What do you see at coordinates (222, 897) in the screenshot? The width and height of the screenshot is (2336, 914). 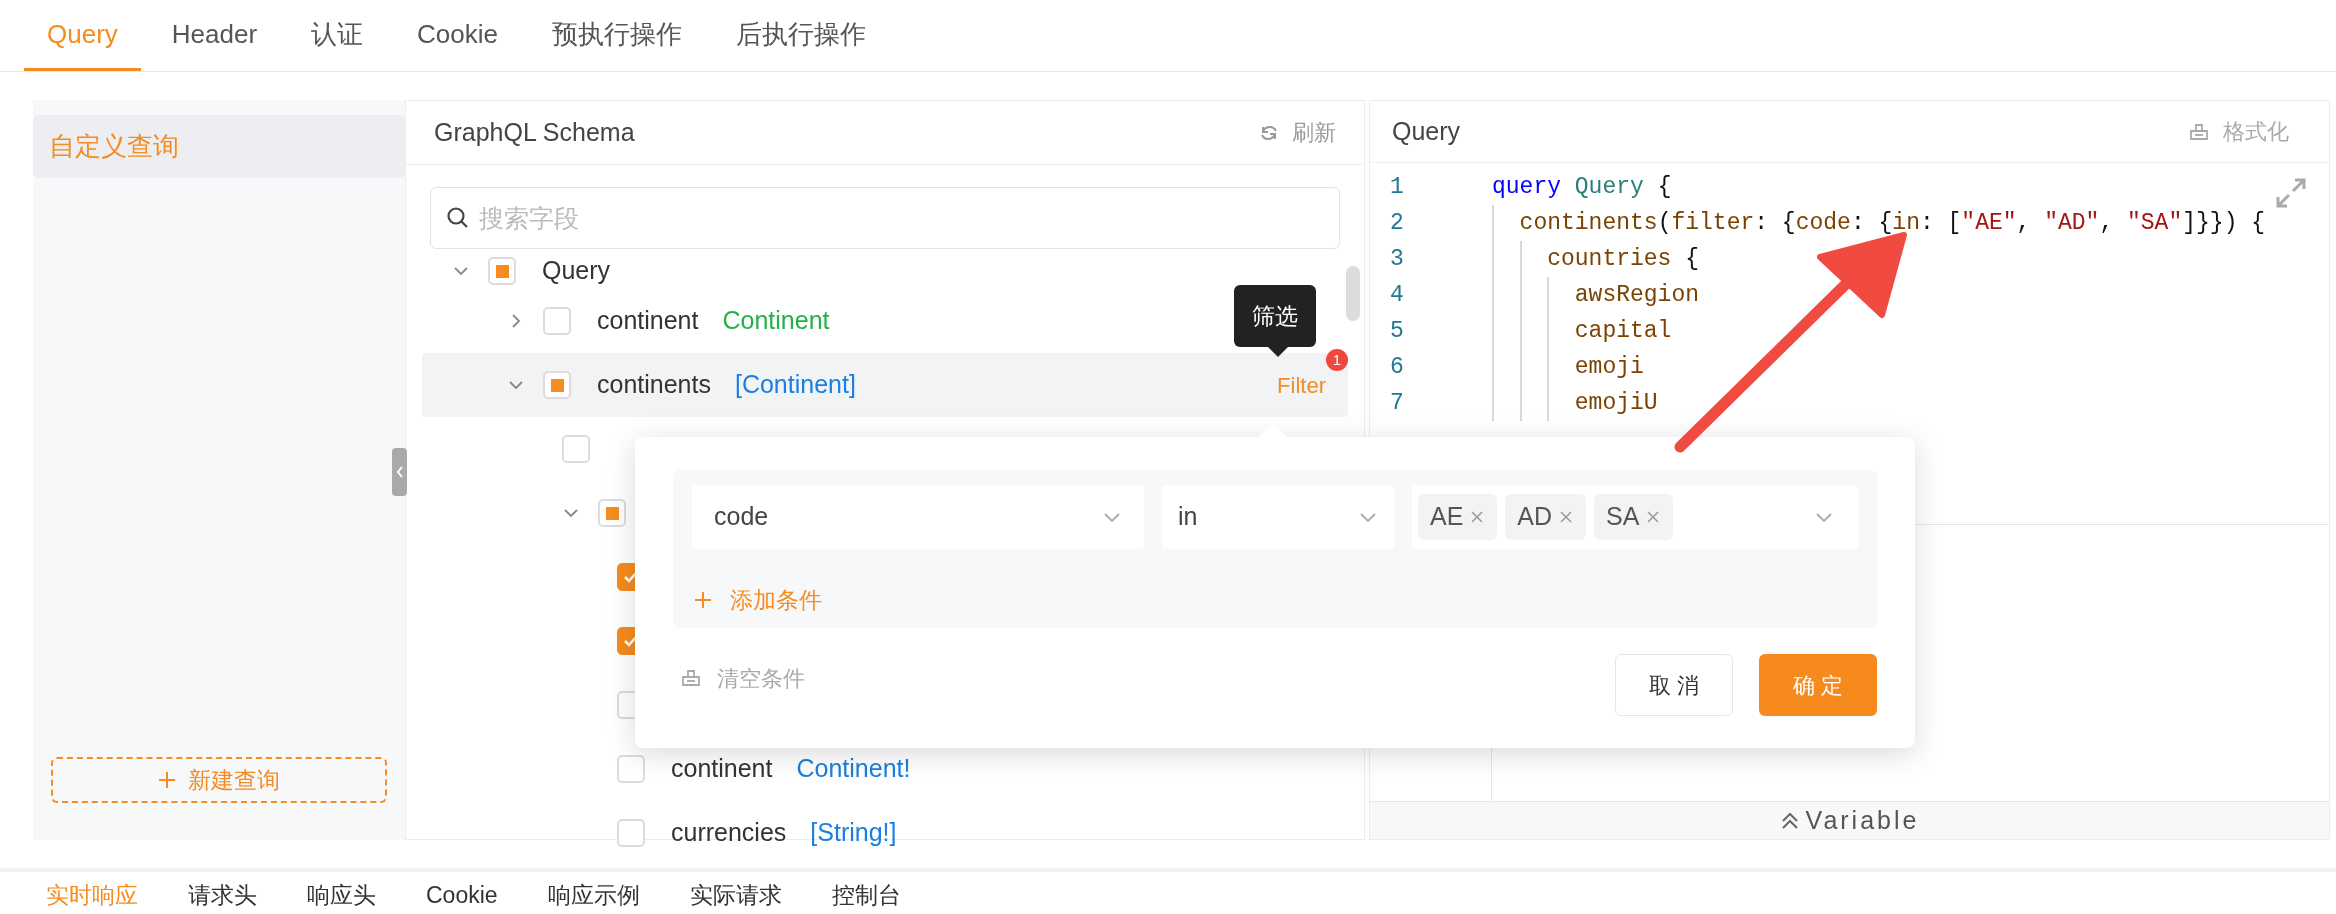 I see `tab: 请求头` at bounding box center [222, 897].